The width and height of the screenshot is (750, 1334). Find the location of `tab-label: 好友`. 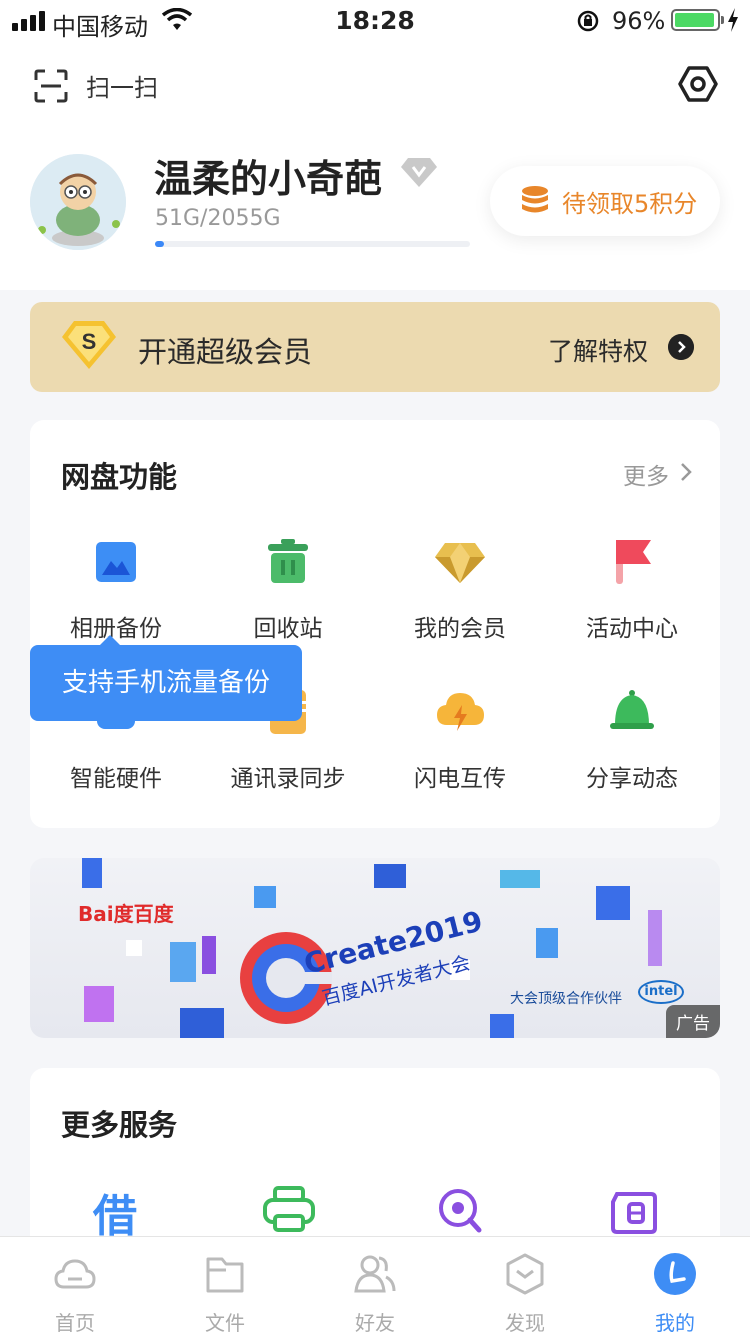

tab-label: 好友 is located at coordinates (375, 1322).